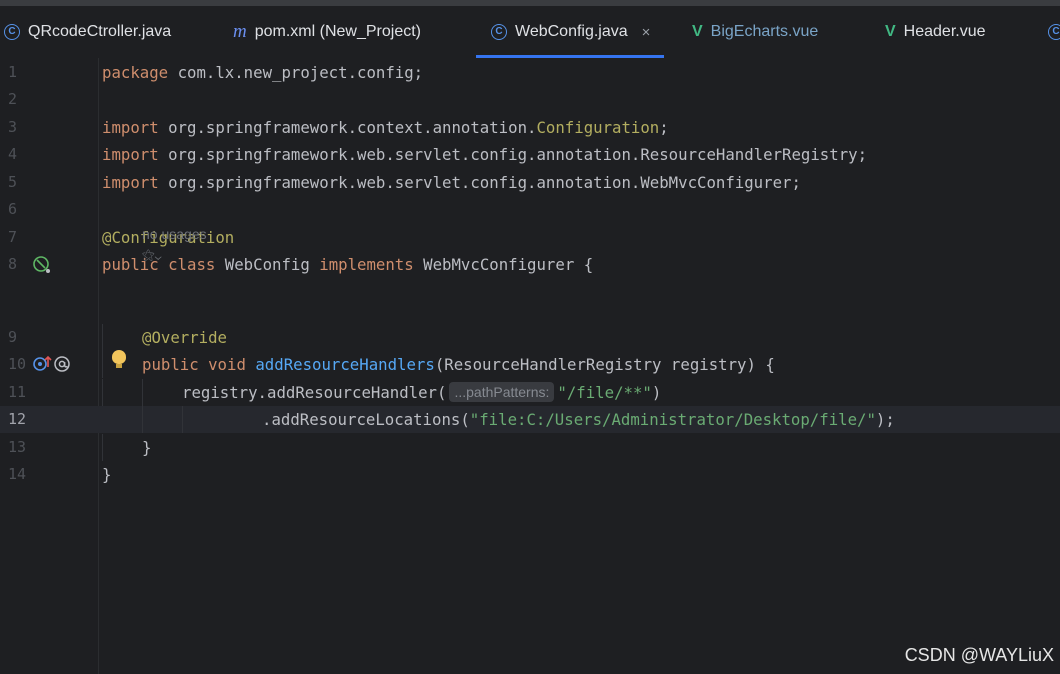 This screenshot has height=674, width=1060. I want to click on line-number: 3, so click(13, 127).